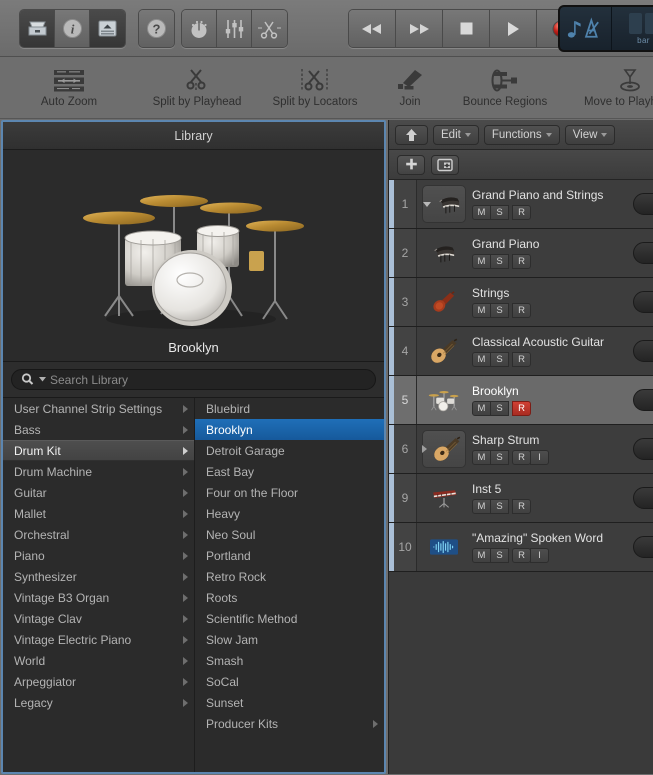 The image size is (653, 775). What do you see at coordinates (411, 134) in the screenshot?
I see `hide-tracks-button` at bounding box center [411, 134].